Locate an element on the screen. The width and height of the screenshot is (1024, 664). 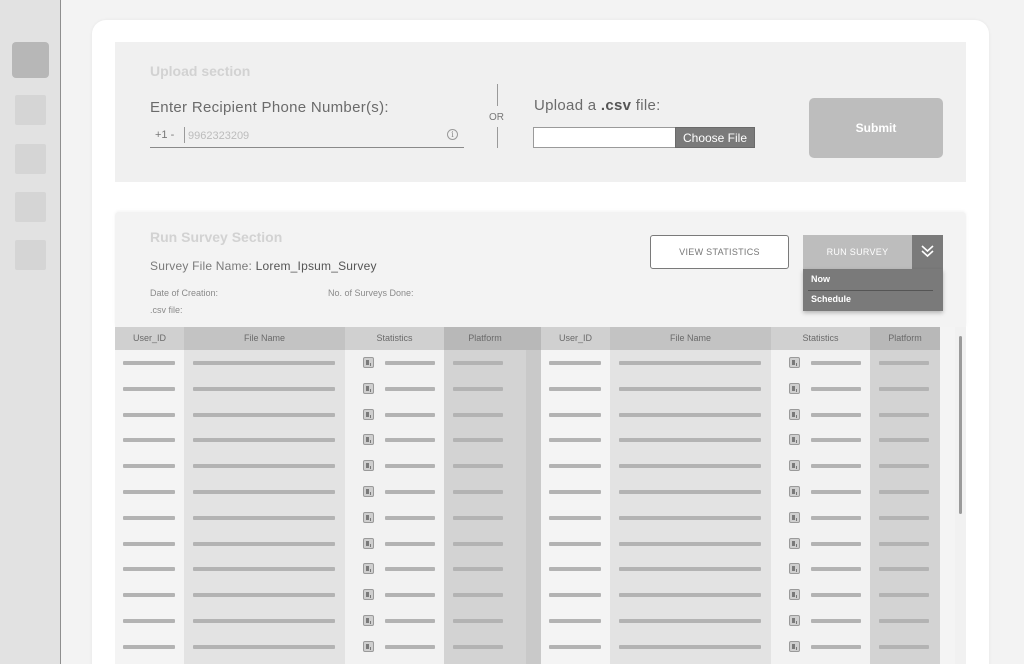
menu-item-schedule: Schedule is located at coordinates (831, 299).